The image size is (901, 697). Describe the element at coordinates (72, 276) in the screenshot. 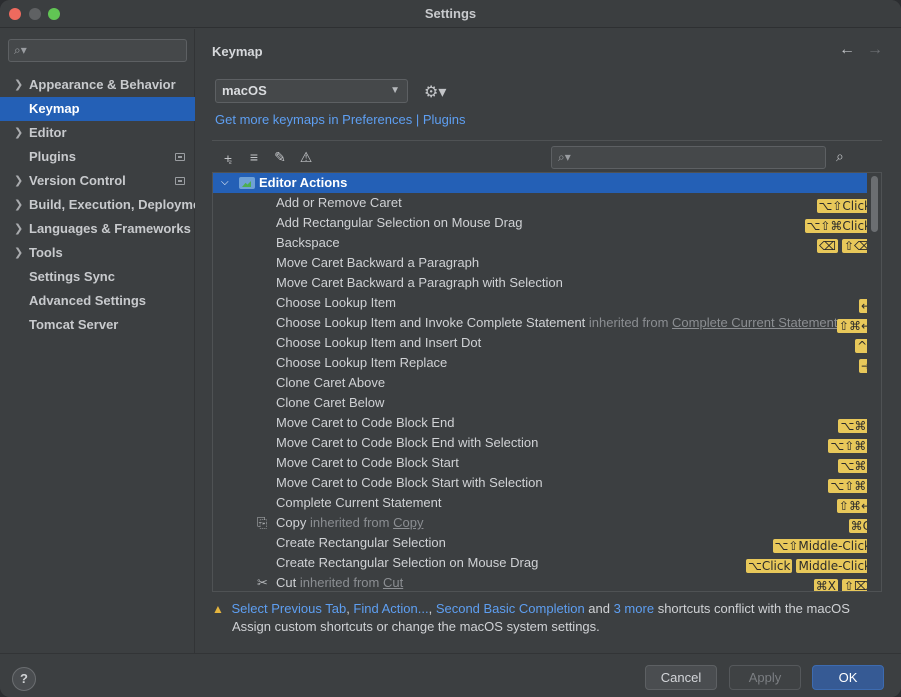

I see `sidebar-item-label: Settings Sync` at that location.